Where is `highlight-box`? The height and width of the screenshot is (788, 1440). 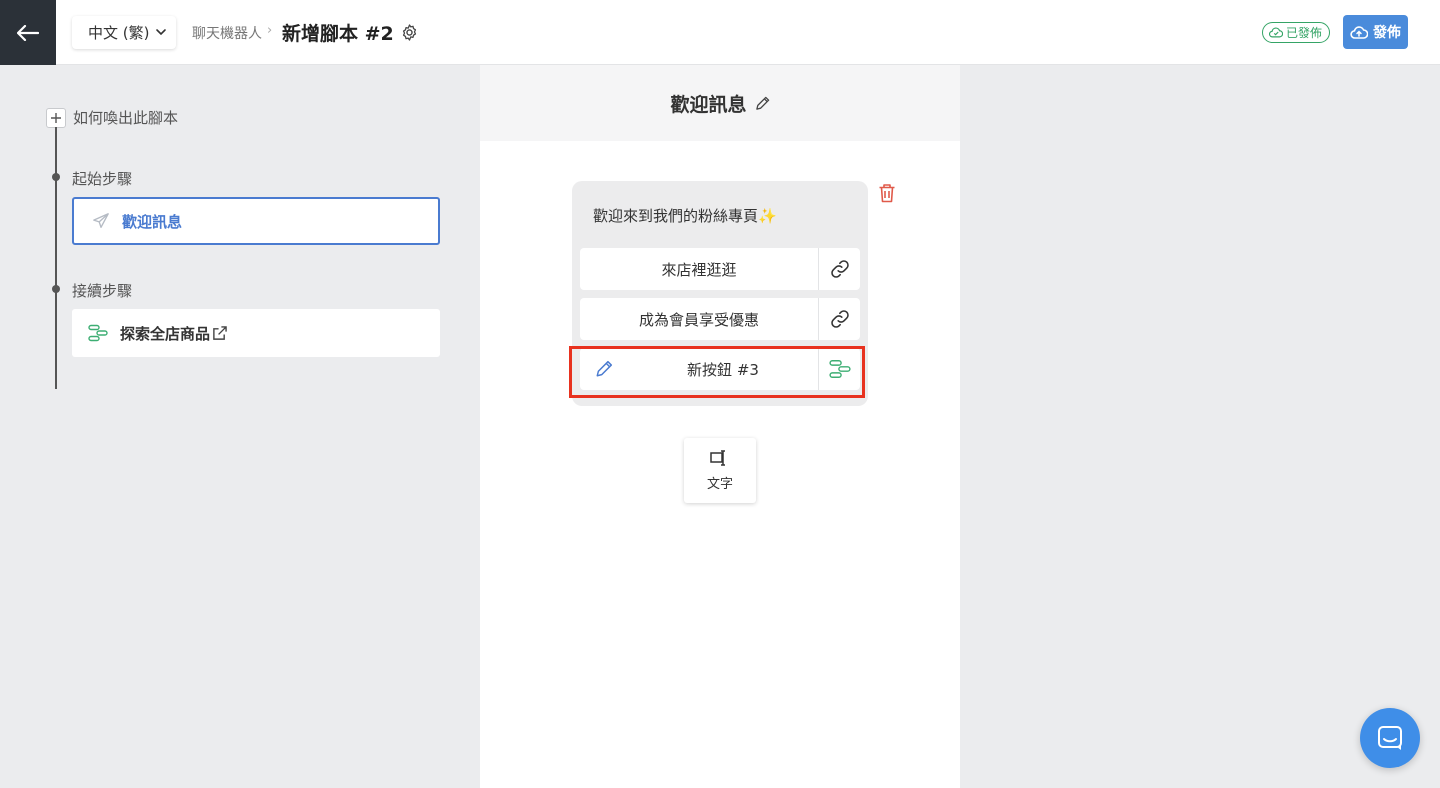 highlight-box is located at coordinates (717, 372).